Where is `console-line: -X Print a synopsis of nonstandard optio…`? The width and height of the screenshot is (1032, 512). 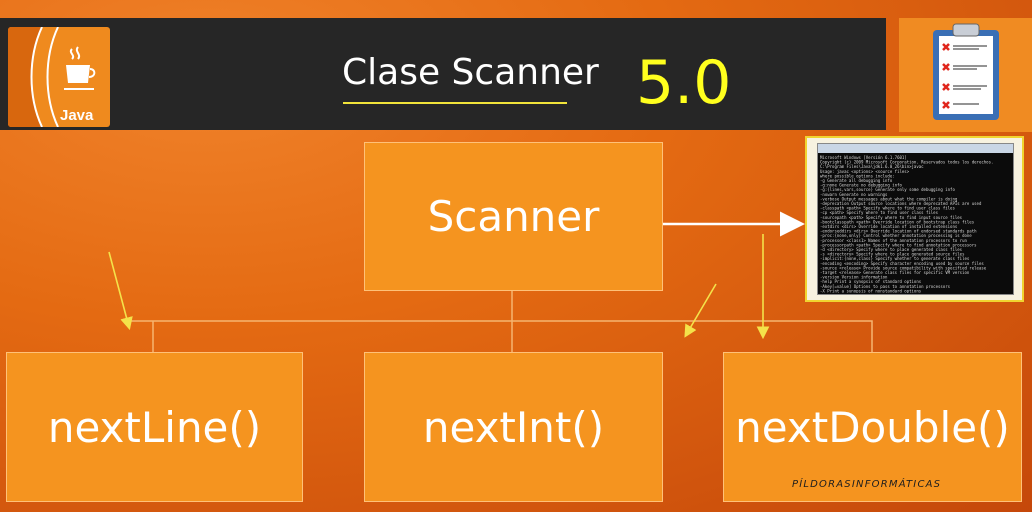 console-line: -X Print a synopsis of nonstandard optio… is located at coordinates (871, 290).